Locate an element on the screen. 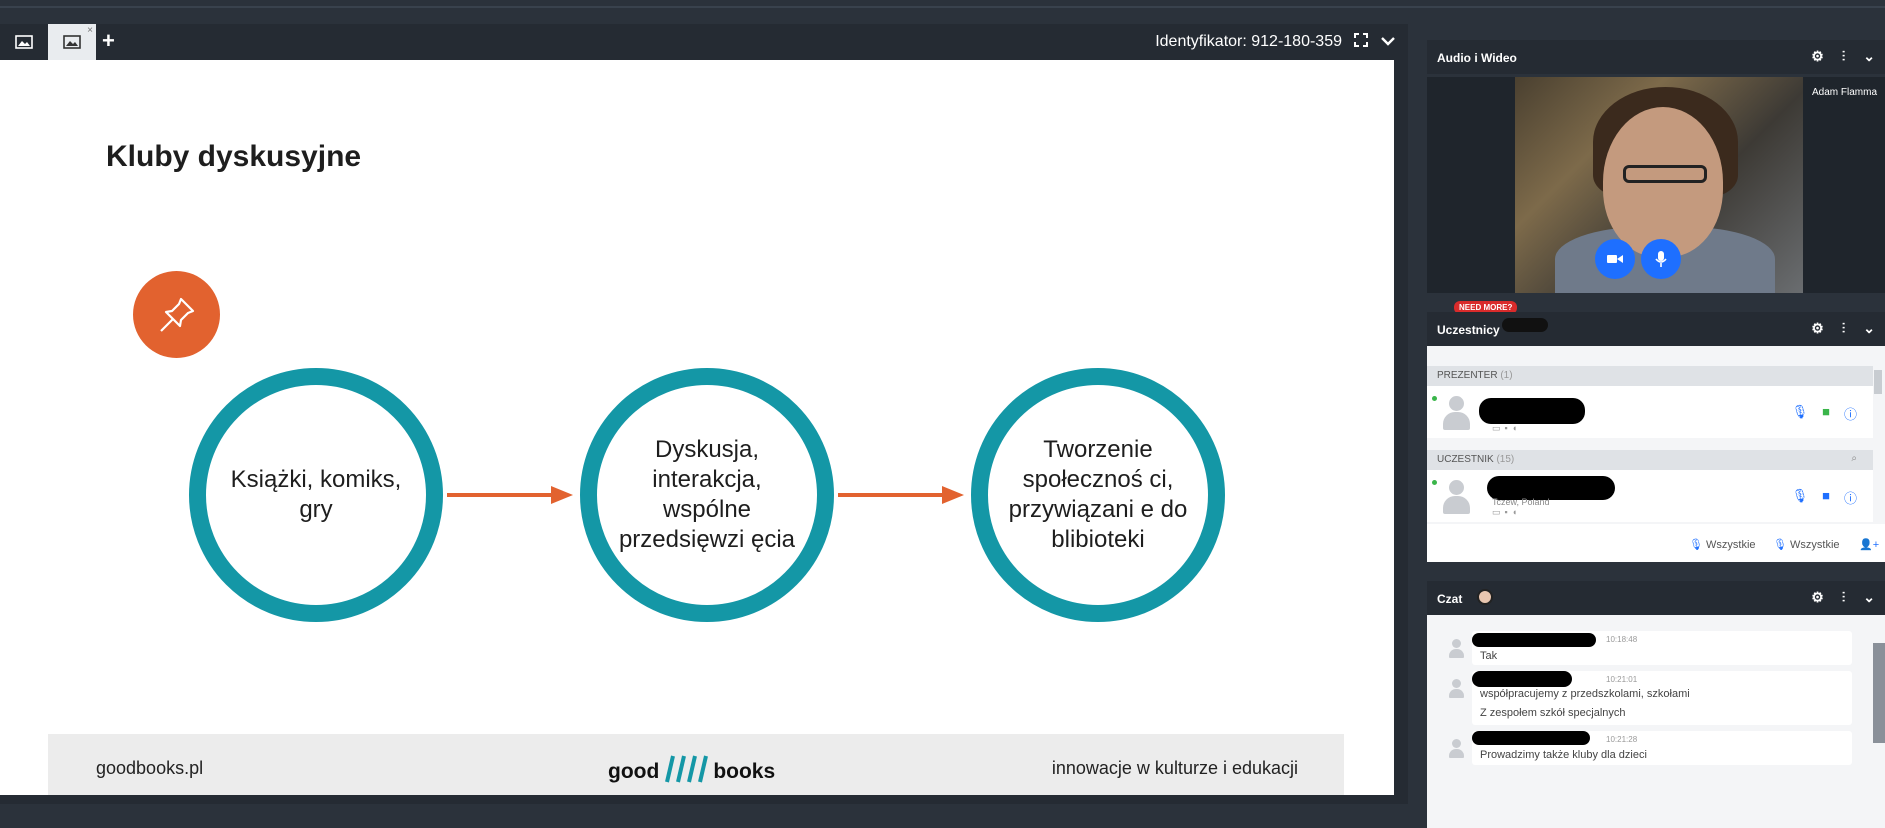 This screenshot has height=828, width=1885. microphone-toggle-button is located at coordinates (1661, 259).